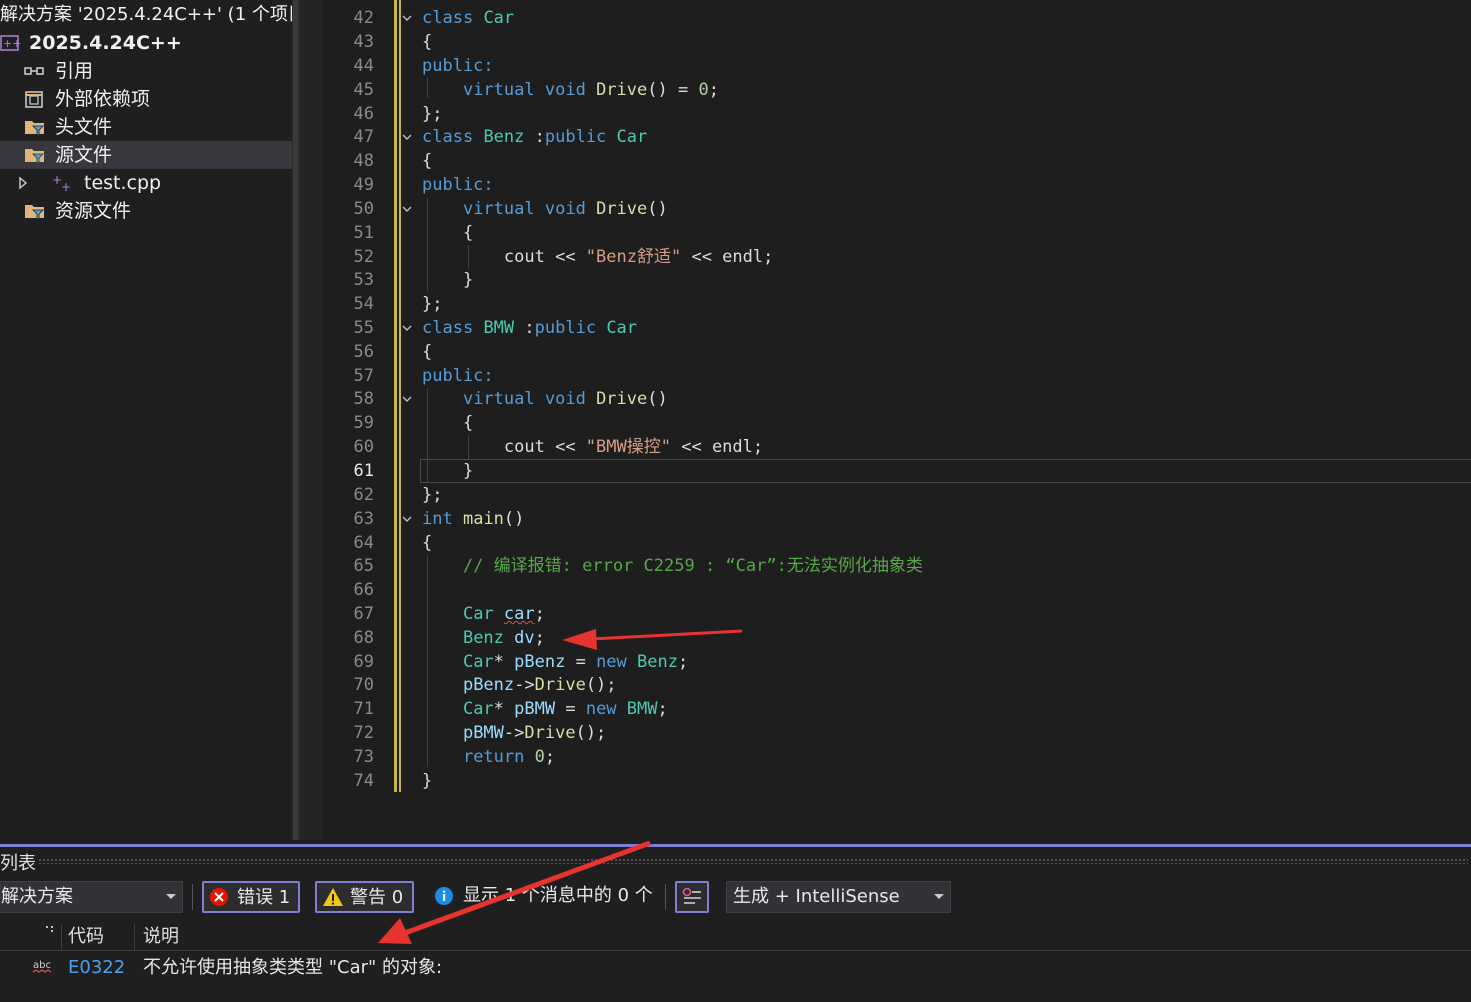  What do you see at coordinates (363, 733) in the screenshot?
I see `line-number: 72` at bounding box center [363, 733].